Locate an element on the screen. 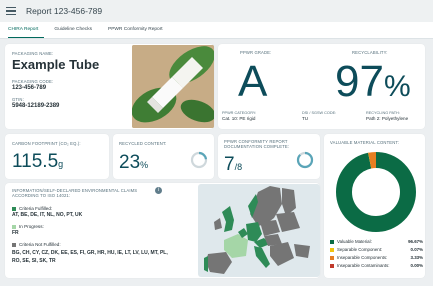  not-fulfilled-swatch is located at coordinates (14, 244).